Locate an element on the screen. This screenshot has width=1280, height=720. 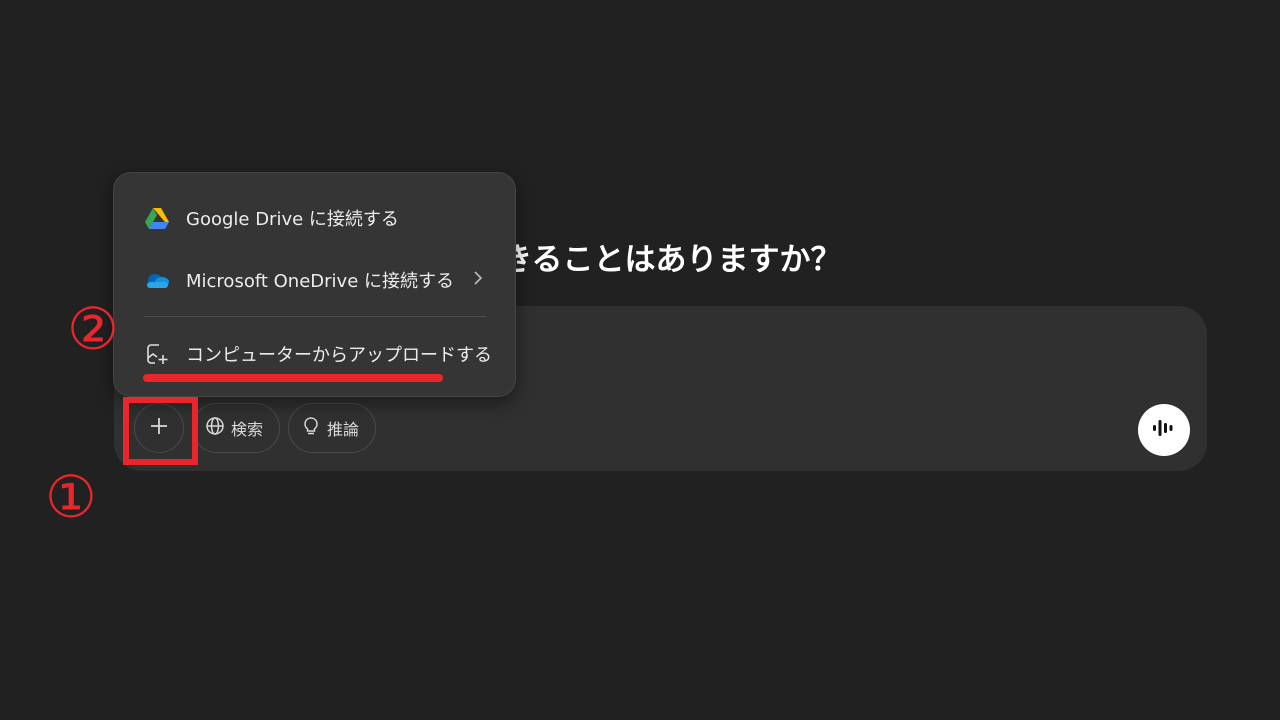
menu-item-google-drive: Google Drive に接続する is located at coordinates (314, 218).